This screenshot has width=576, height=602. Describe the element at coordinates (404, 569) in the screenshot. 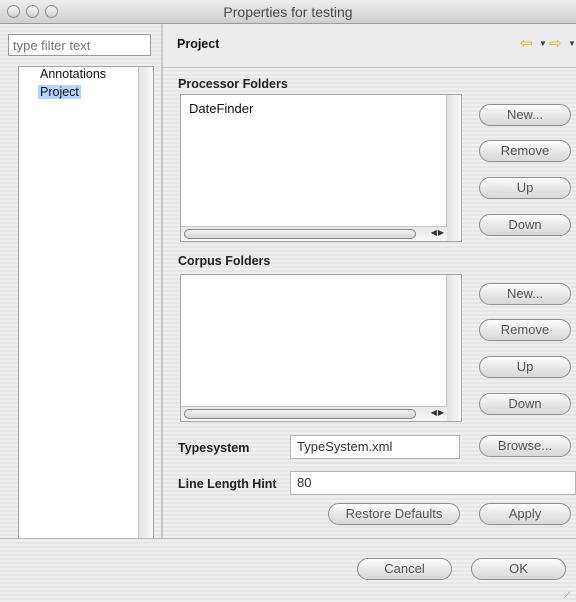

I see `cancel-button: Cancel` at that location.